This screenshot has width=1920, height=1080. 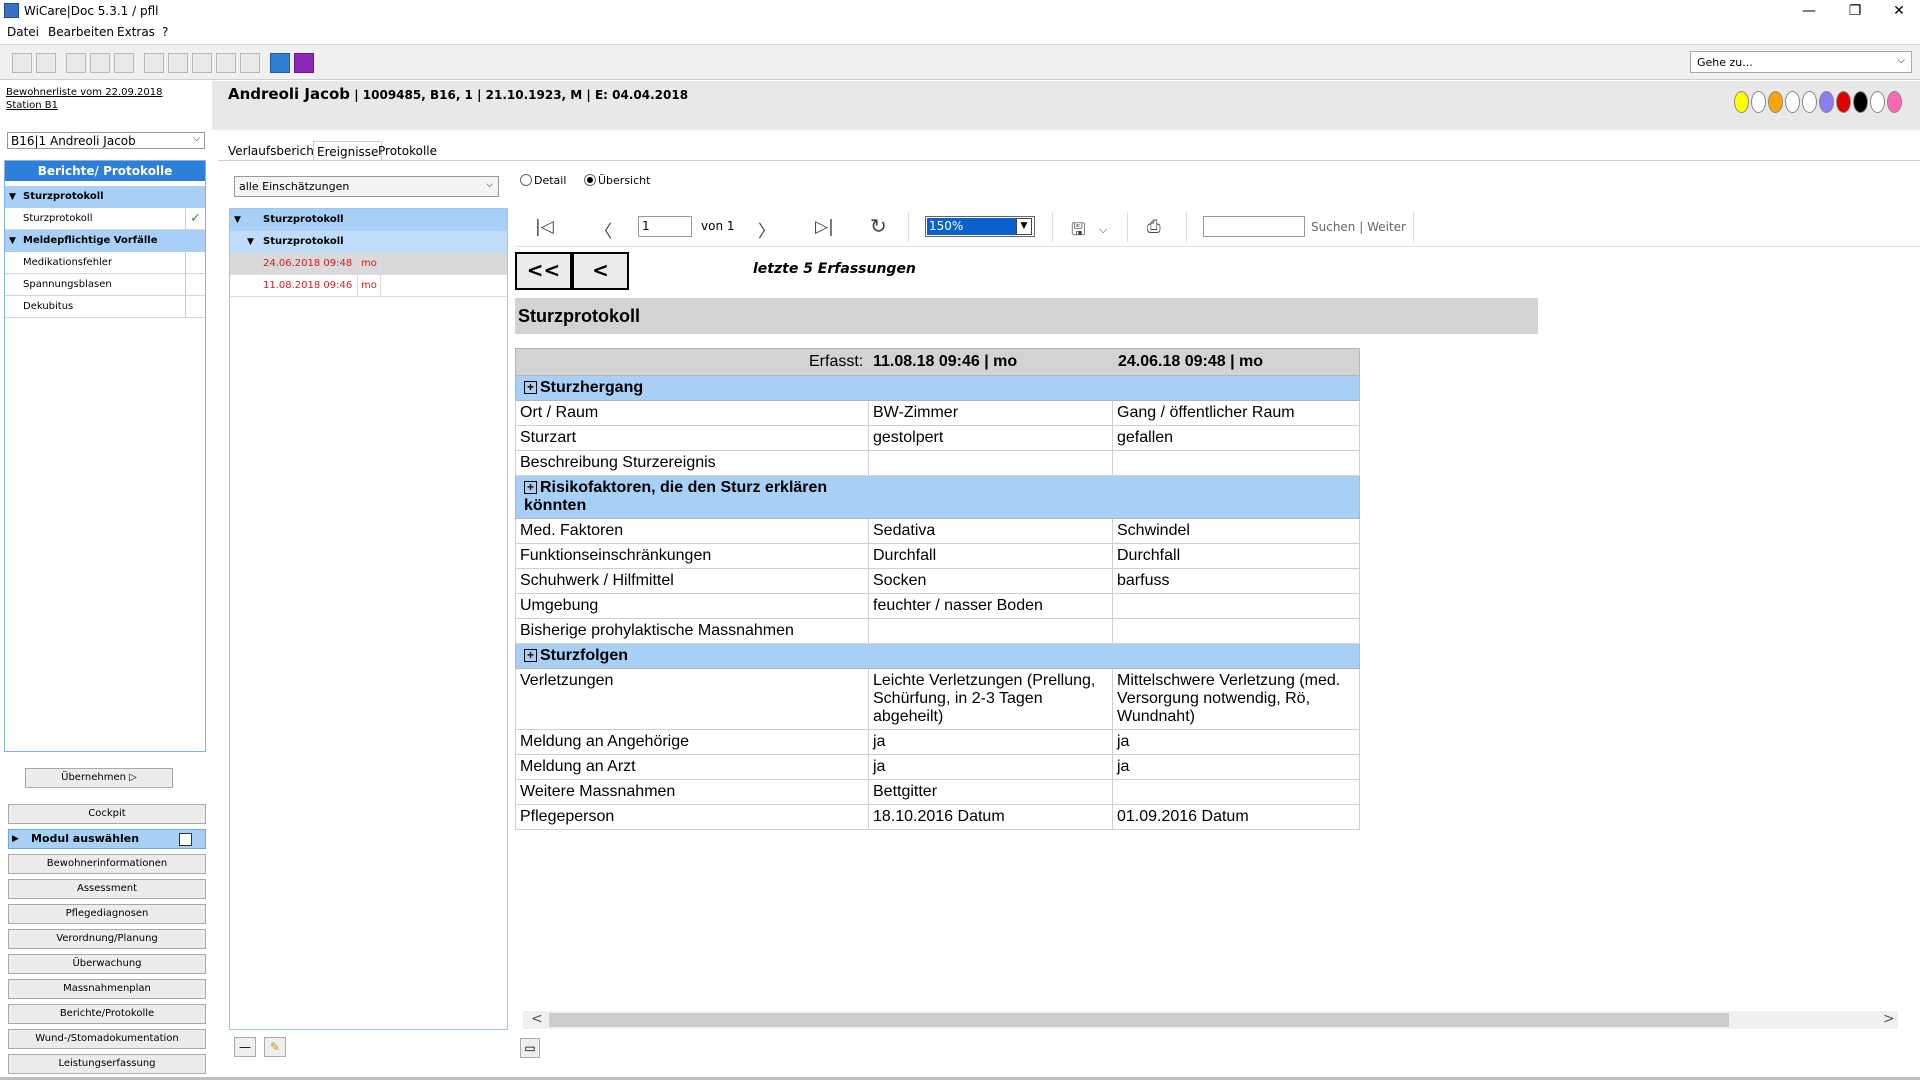 What do you see at coordinates (937, 742) in the screenshot?
I see `table-row: Meldung an Angehörige ja ja` at bounding box center [937, 742].